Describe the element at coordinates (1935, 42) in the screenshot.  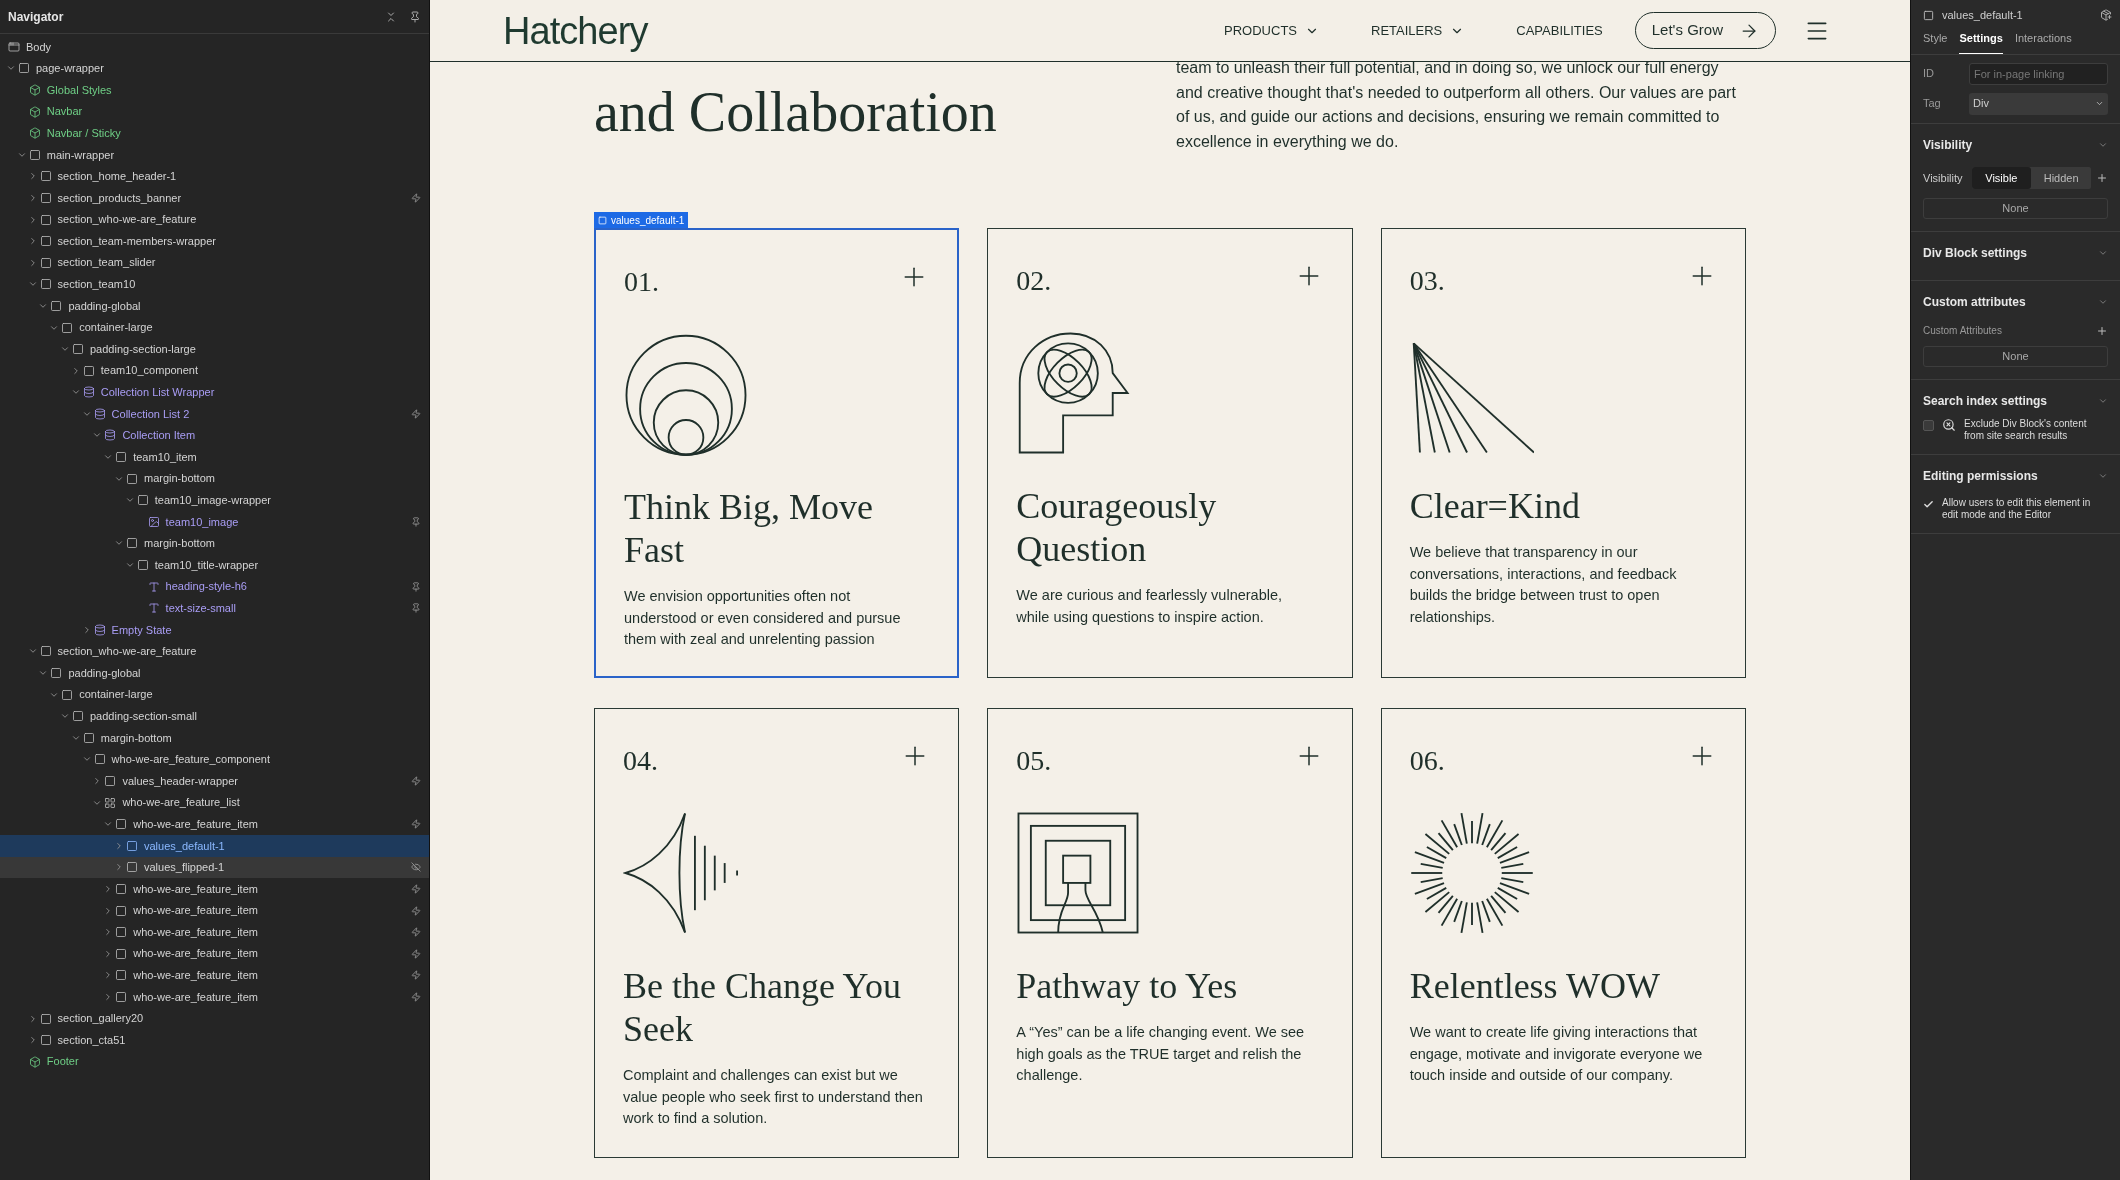
I see `panel-tab: Style` at that location.